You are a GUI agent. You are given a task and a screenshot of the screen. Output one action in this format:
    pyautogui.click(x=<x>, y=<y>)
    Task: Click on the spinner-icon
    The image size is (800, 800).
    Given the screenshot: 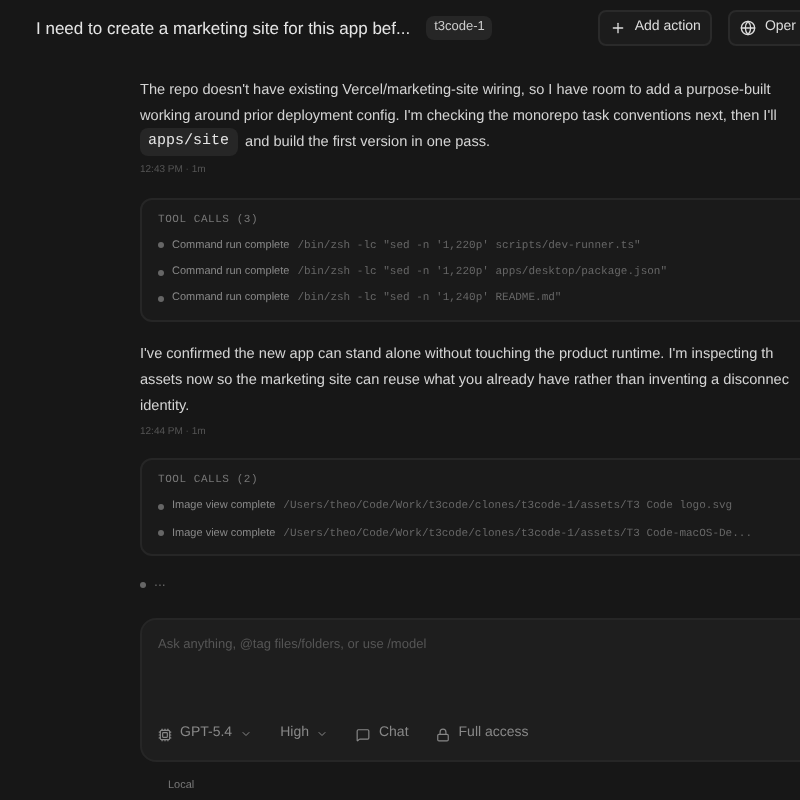 What is the action you would take?
    pyautogui.click(x=143, y=584)
    